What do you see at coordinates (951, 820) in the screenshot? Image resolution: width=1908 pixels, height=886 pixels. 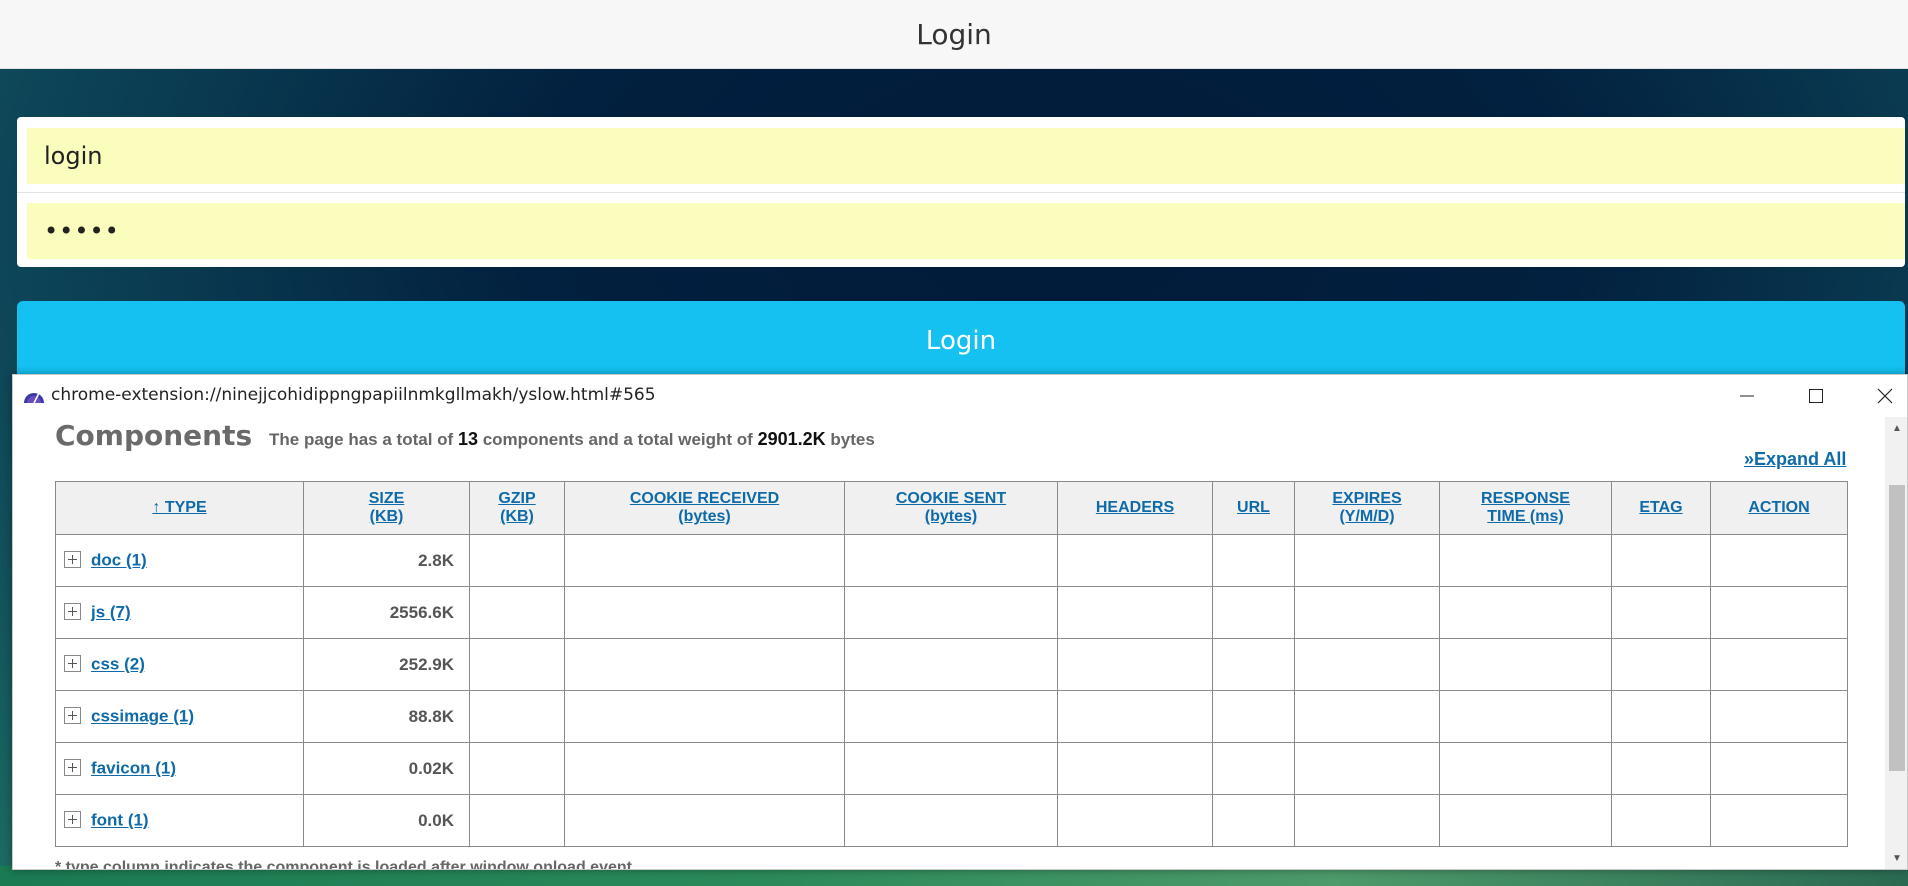 I see `table-row: font (1) 0.0K` at bounding box center [951, 820].